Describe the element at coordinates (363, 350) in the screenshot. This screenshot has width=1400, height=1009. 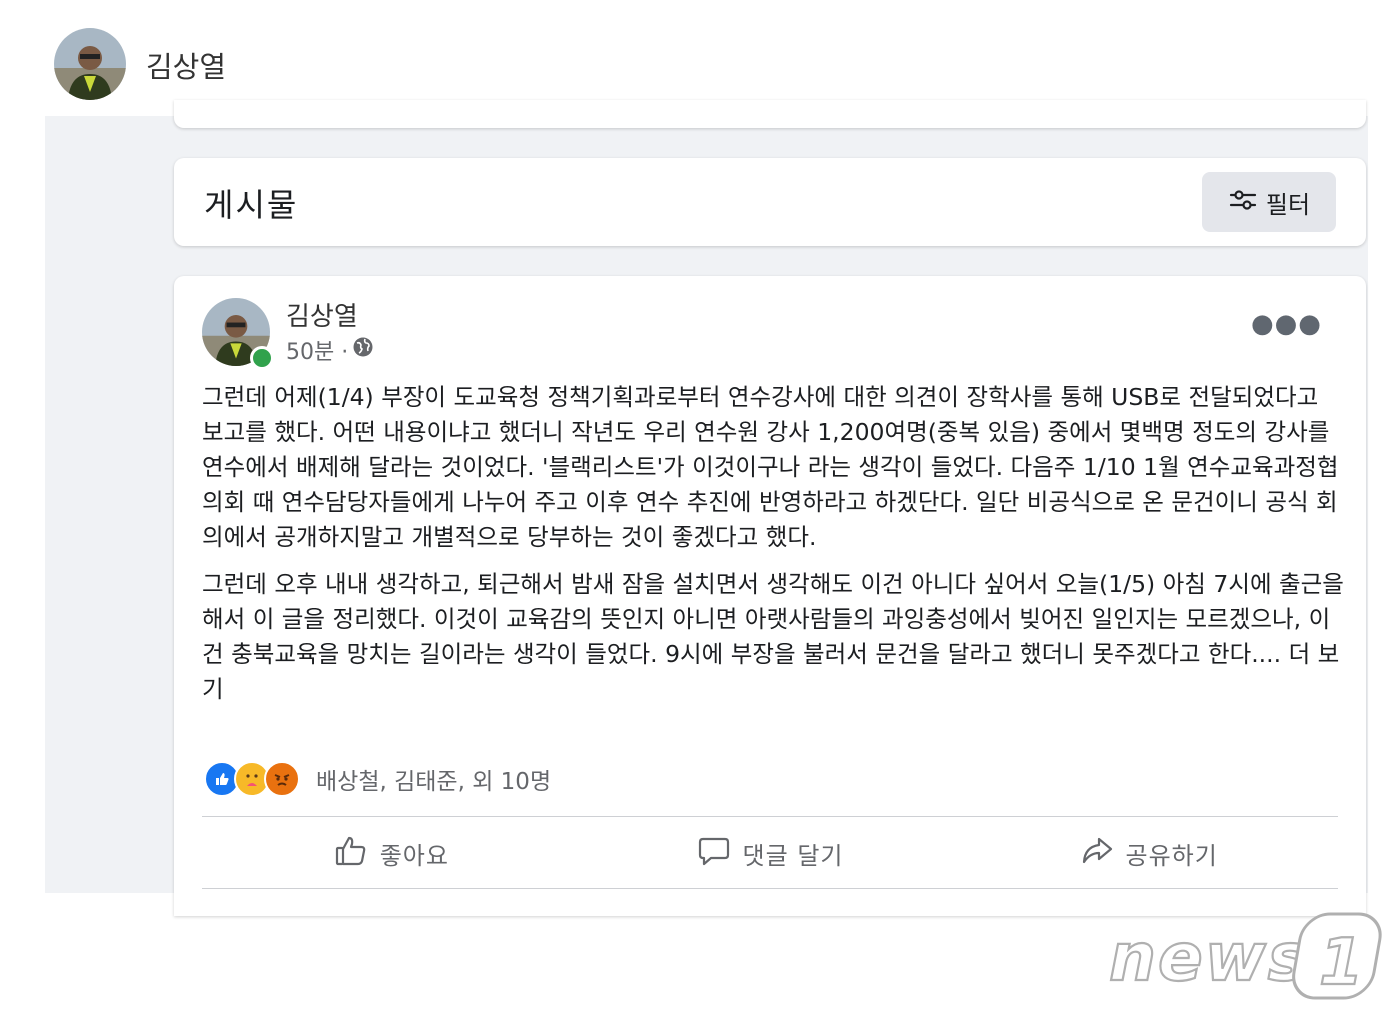
I see `globe-icon` at that location.